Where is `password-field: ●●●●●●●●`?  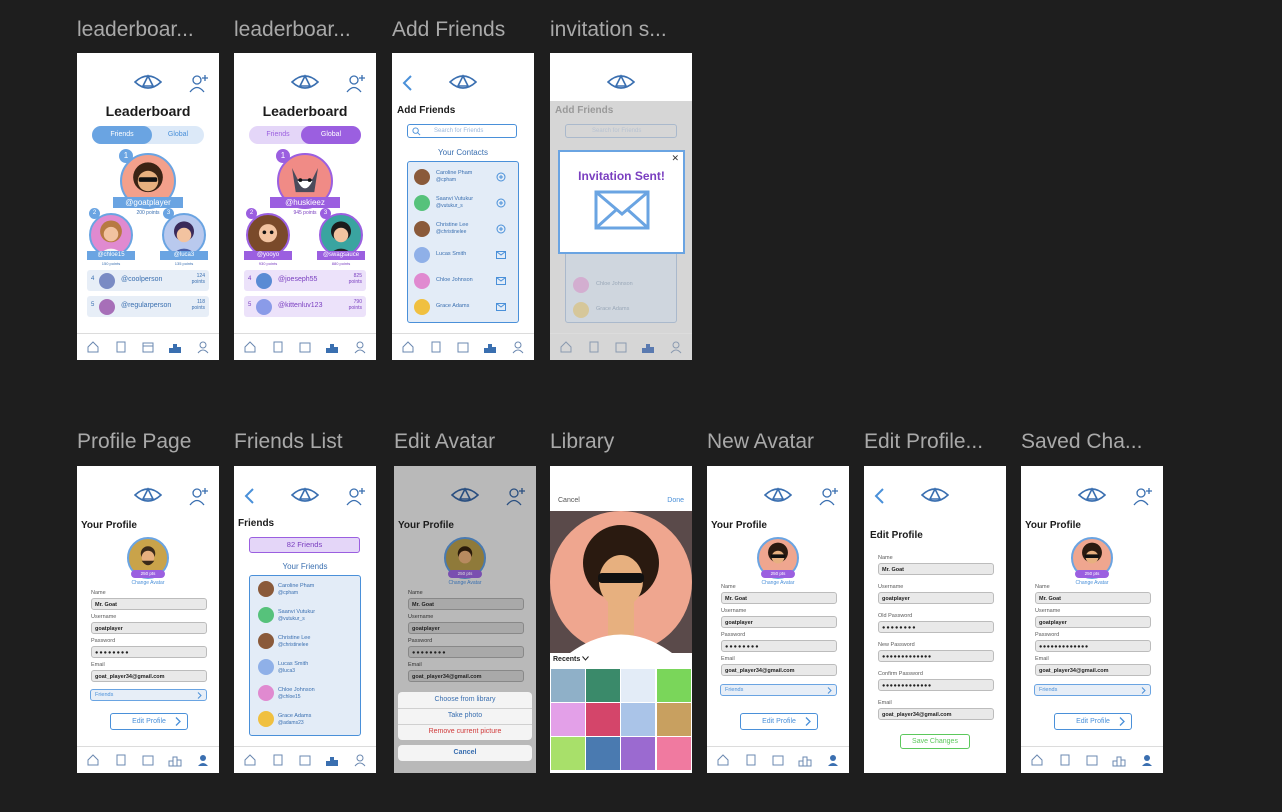 password-field: ●●●●●●●● is located at coordinates (779, 646).